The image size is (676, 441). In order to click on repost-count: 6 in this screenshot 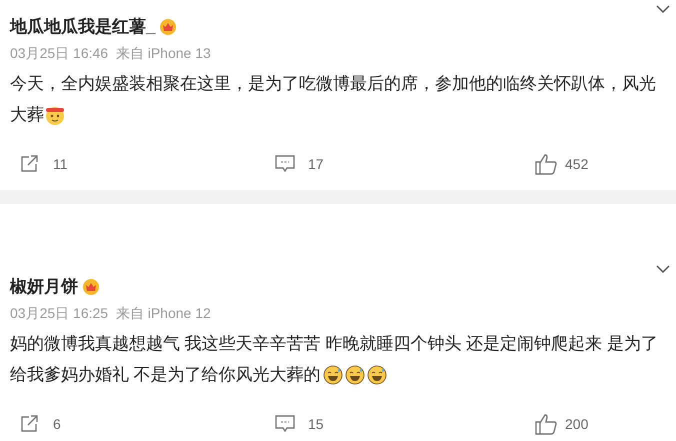, I will do `click(57, 424)`.